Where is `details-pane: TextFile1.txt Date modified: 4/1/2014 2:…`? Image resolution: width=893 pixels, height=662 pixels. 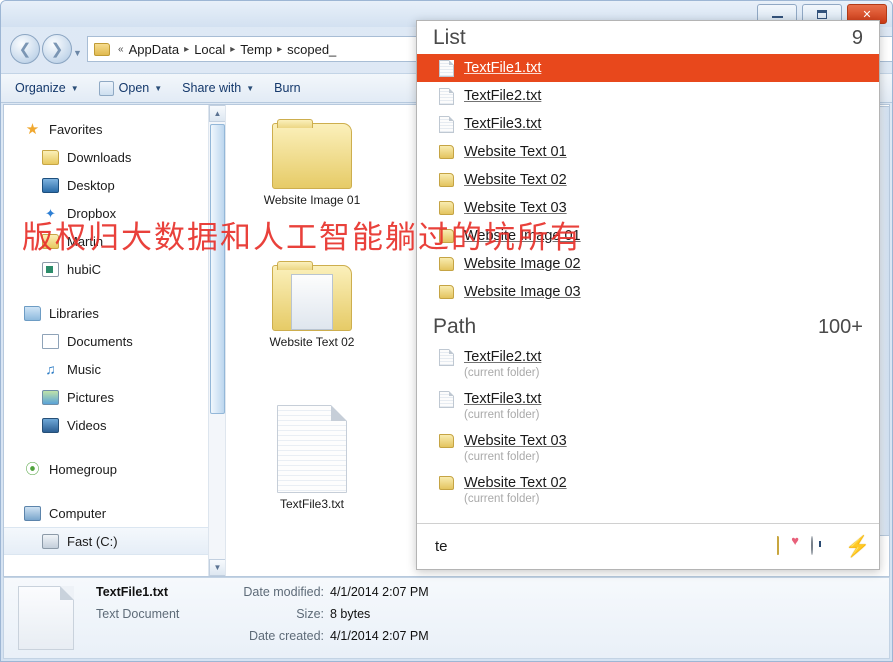 details-pane: TextFile1.txt Date modified: 4/1/2014 2:… is located at coordinates (446, 618).